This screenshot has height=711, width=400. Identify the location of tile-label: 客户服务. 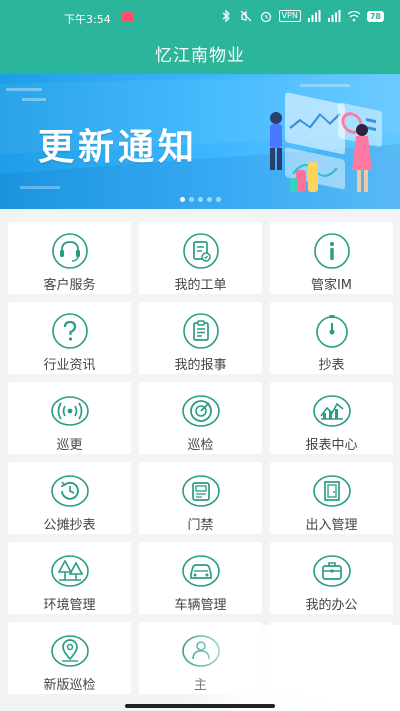
(69, 285).